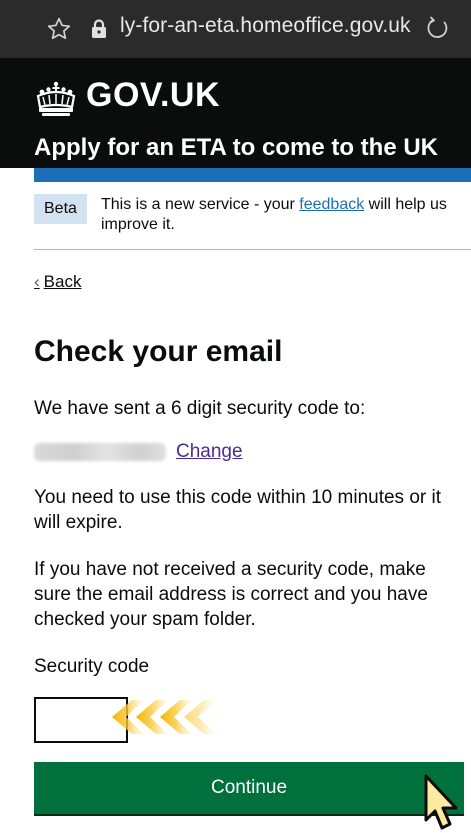 This screenshot has height=833, width=471. Describe the element at coordinates (252, 175) in the screenshot. I see `header-accent-bar` at that location.